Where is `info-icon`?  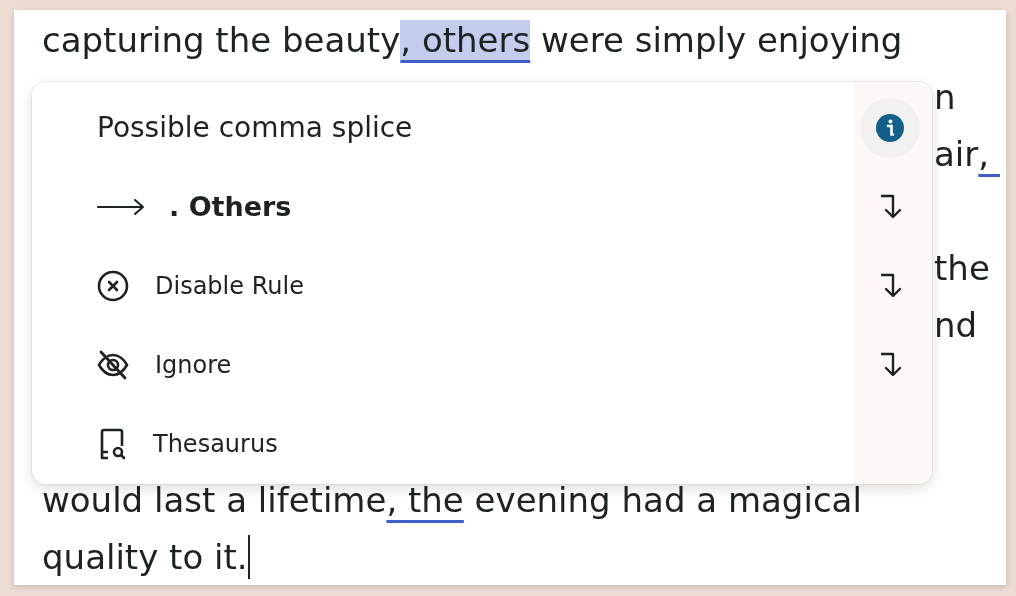
info-icon is located at coordinates (889, 127).